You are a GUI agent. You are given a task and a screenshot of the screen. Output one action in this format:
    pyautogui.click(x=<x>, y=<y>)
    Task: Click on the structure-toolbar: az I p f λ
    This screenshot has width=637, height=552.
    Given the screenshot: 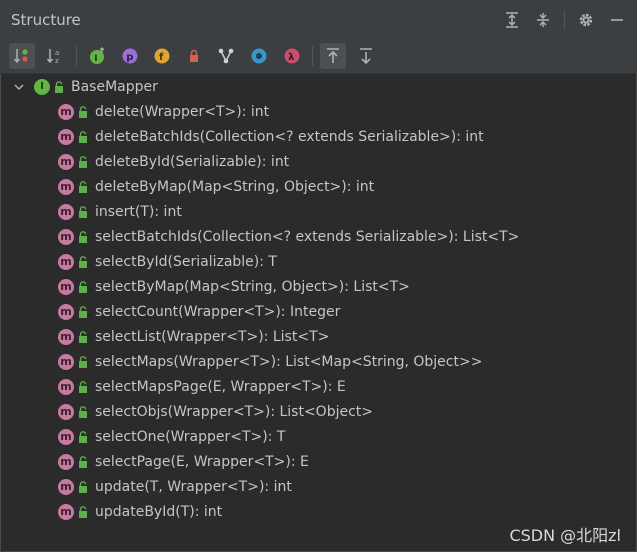 What is the action you would take?
    pyautogui.click(x=318, y=57)
    